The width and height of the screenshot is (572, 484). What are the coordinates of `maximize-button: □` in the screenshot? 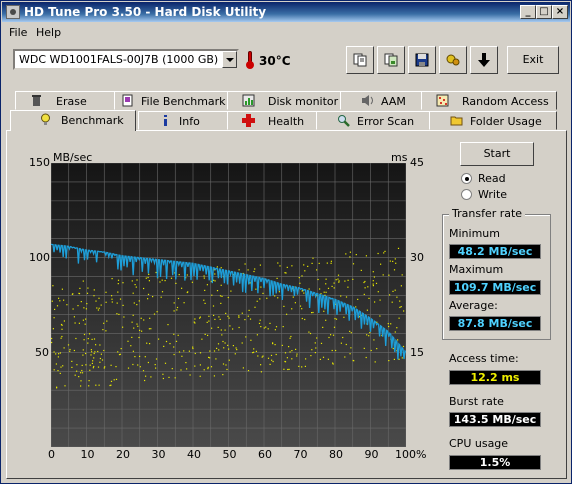 It's located at (544, 12).